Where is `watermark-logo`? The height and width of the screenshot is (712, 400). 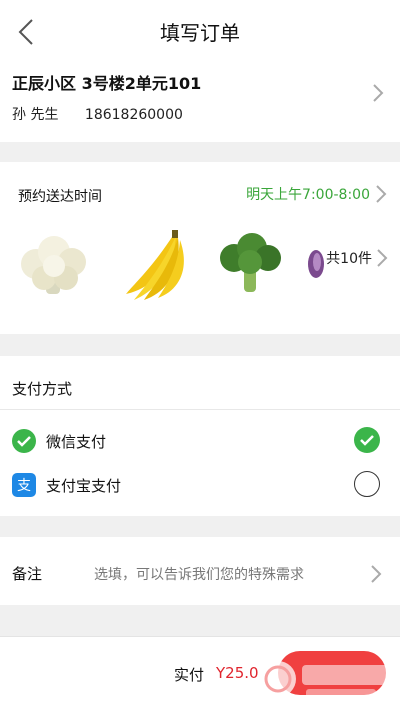
watermark-logo is located at coordinates (324, 680).